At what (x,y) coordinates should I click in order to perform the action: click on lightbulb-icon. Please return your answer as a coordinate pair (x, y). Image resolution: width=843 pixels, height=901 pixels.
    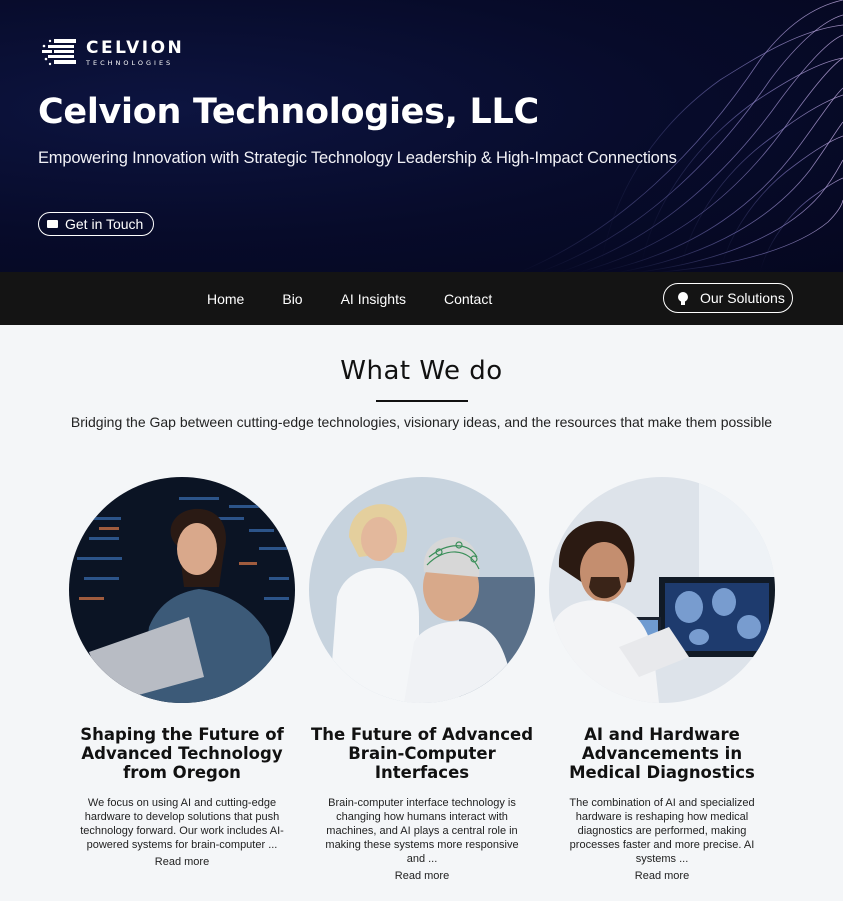
    Looking at the image, I should click on (683, 298).